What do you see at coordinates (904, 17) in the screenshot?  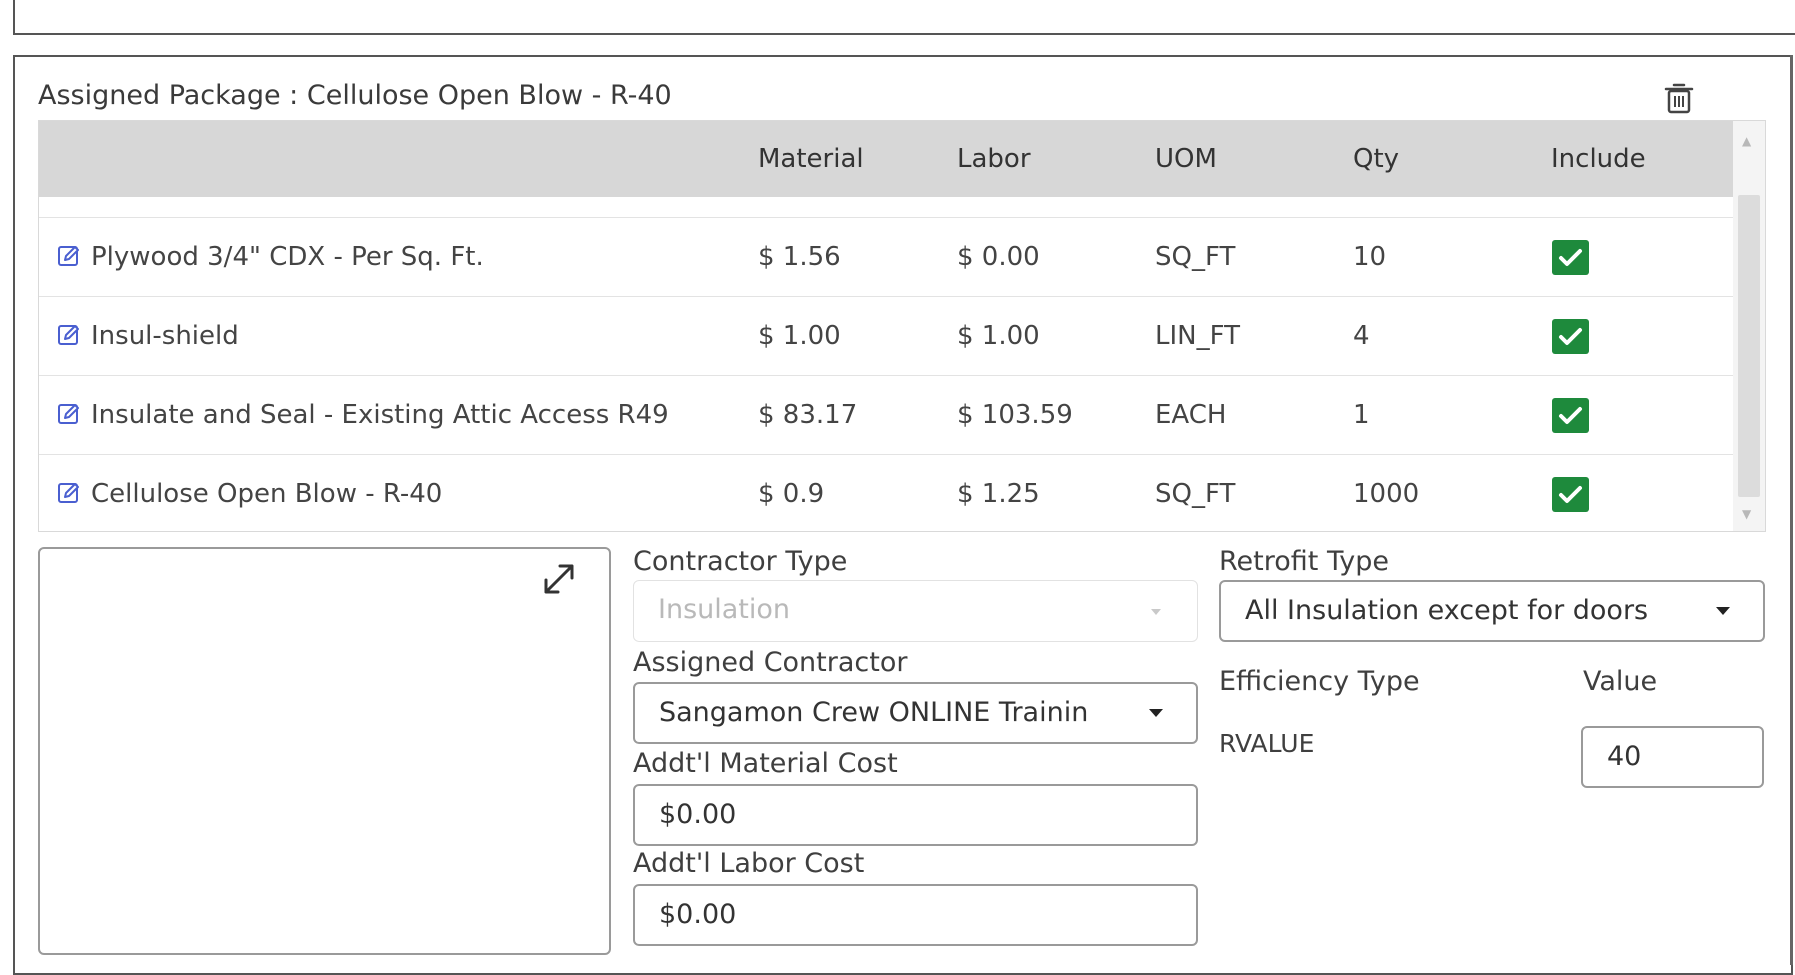 I see `top-frame` at bounding box center [904, 17].